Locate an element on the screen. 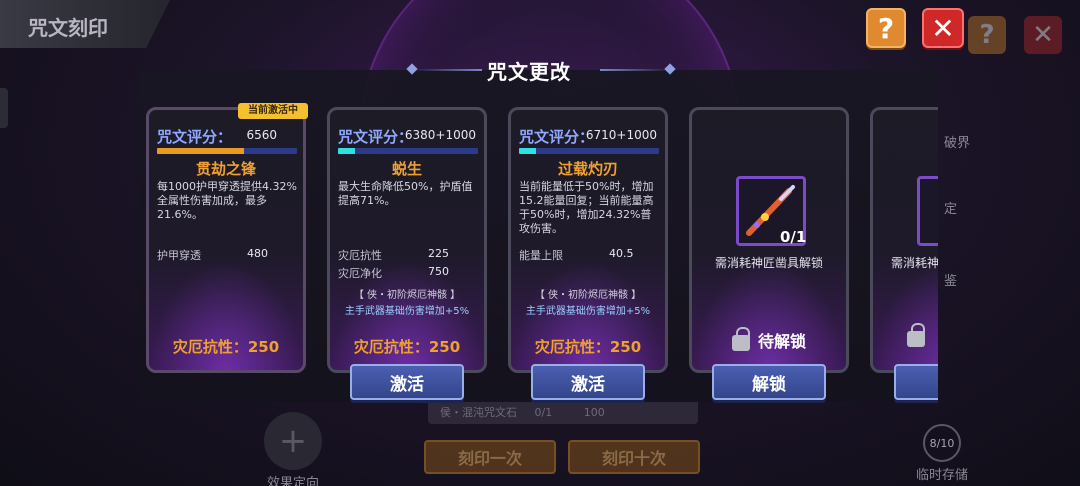 This screenshot has height=486, width=1080. lock-label: 待解锁 is located at coordinates (781, 341).